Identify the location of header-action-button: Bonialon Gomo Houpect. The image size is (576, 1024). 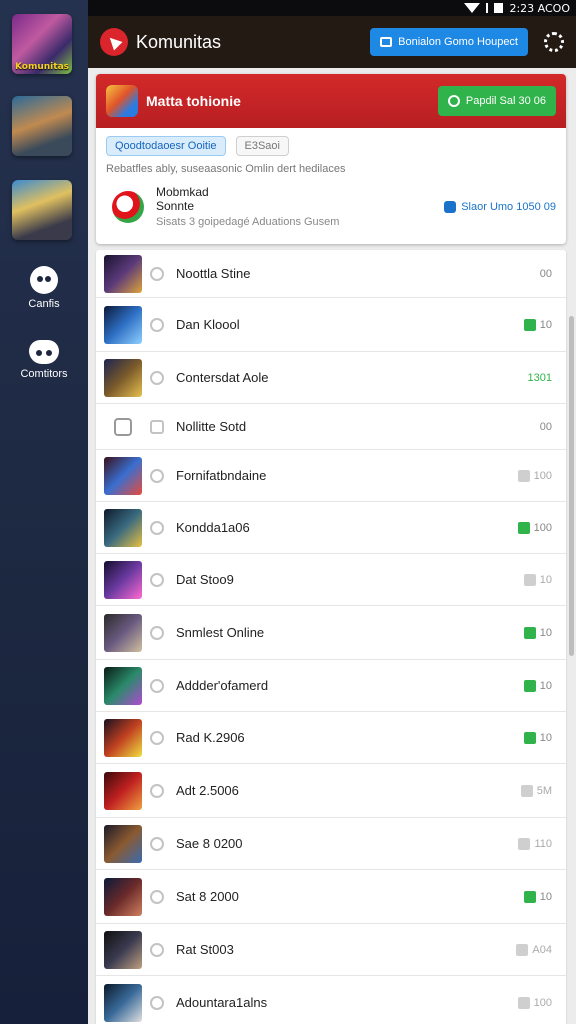
(449, 42).